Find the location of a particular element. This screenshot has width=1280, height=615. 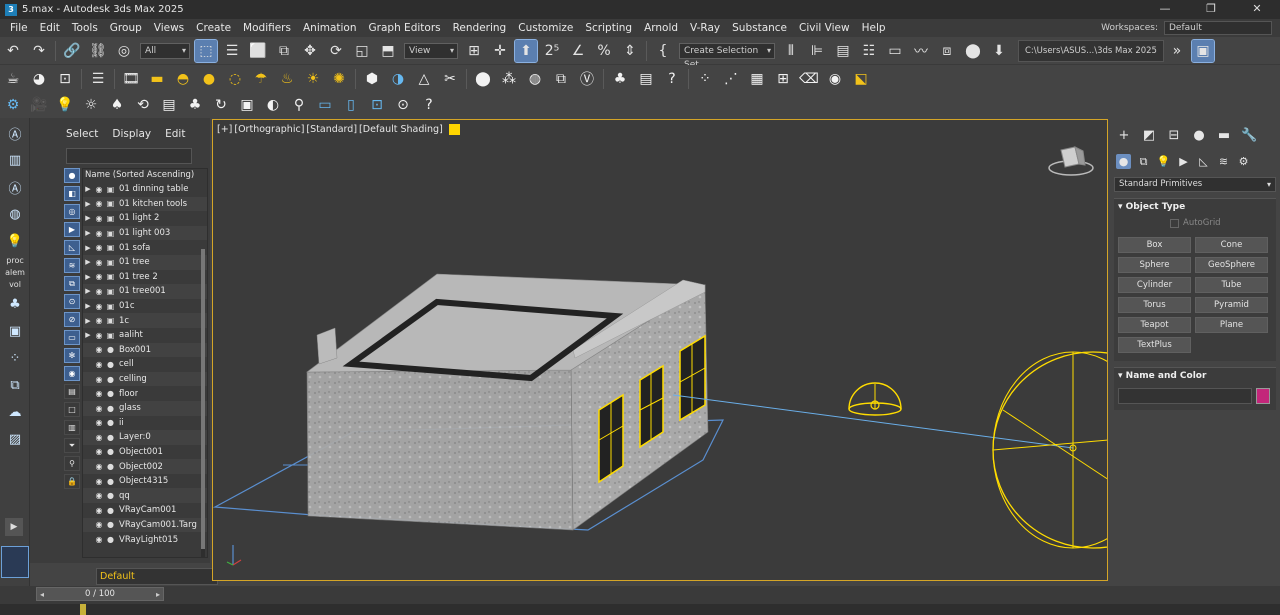

curve-editor-icon: 〰 is located at coordinates (921, 51).